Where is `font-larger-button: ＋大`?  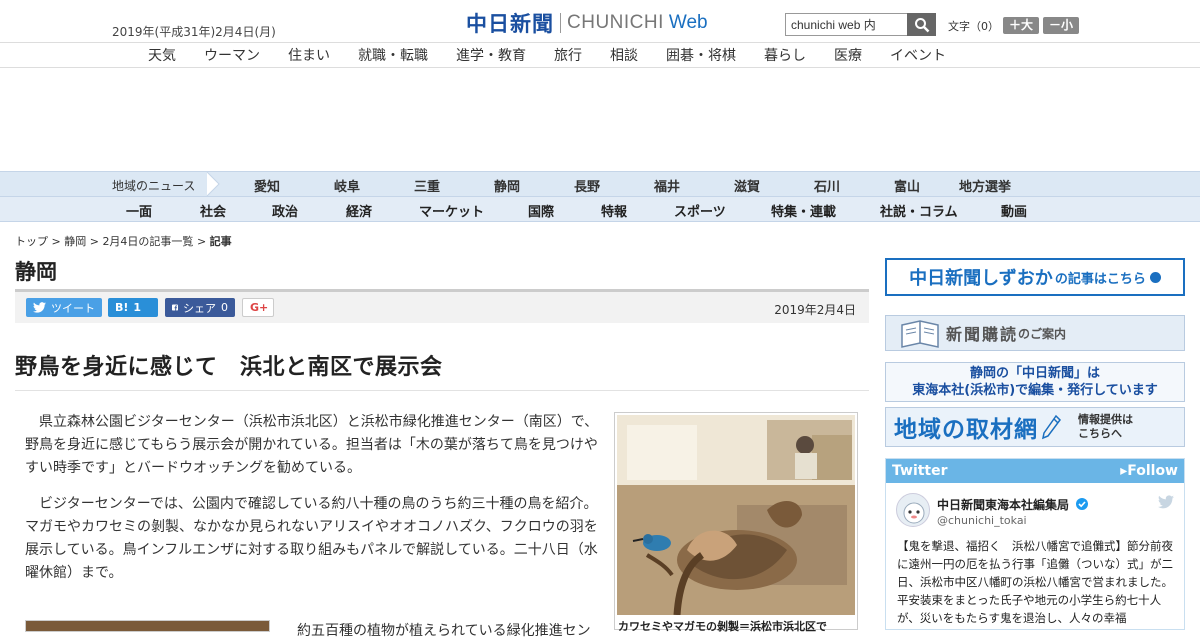 font-larger-button: ＋大 is located at coordinates (1021, 25).